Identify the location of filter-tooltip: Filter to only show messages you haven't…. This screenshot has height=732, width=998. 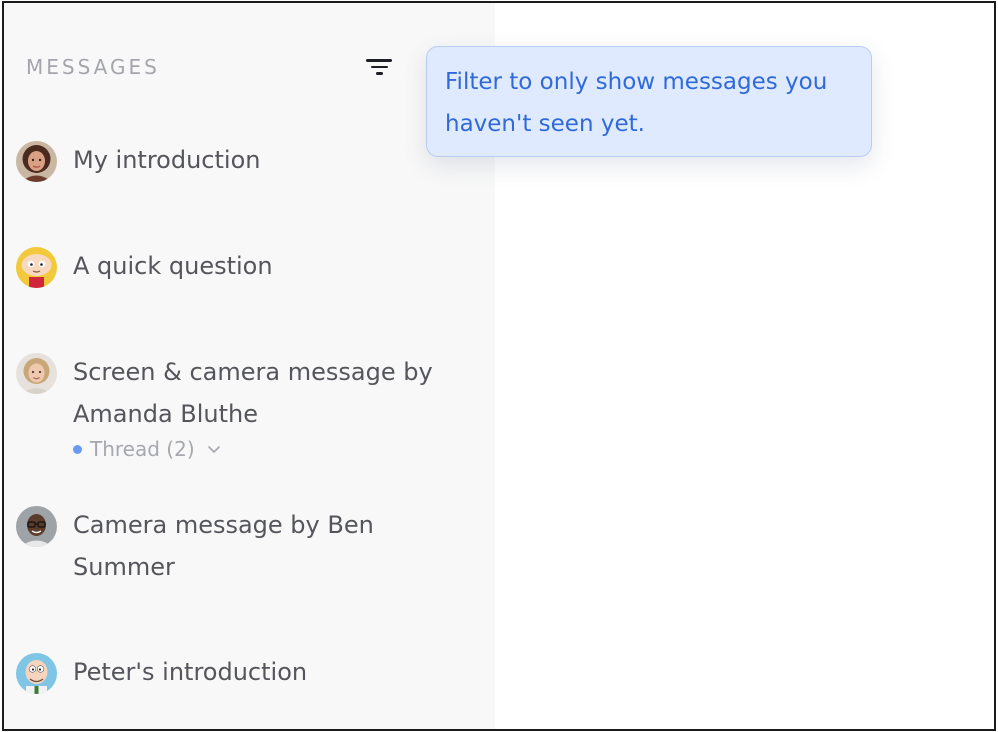
(649, 101).